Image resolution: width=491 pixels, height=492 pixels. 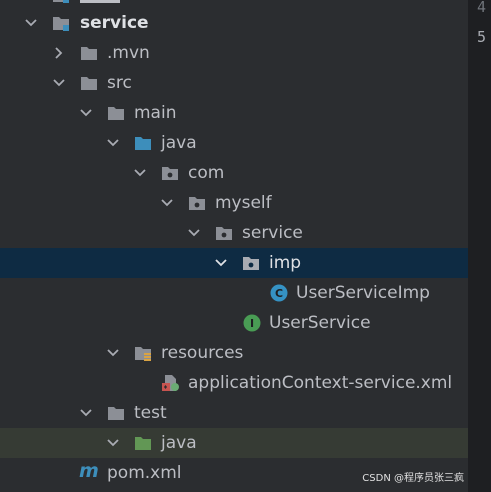 What do you see at coordinates (144, 473) in the screenshot?
I see `tree-label: pom.xml` at bounding box center [144, 473].